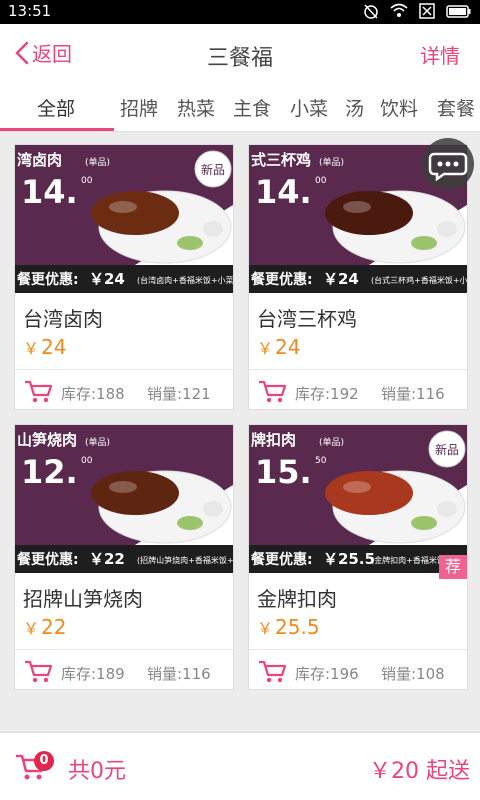 The image size is (480, 800). Describe the element at coordinates (371, 11) in the screenshot. I see `alarm-off-icon` at that location.